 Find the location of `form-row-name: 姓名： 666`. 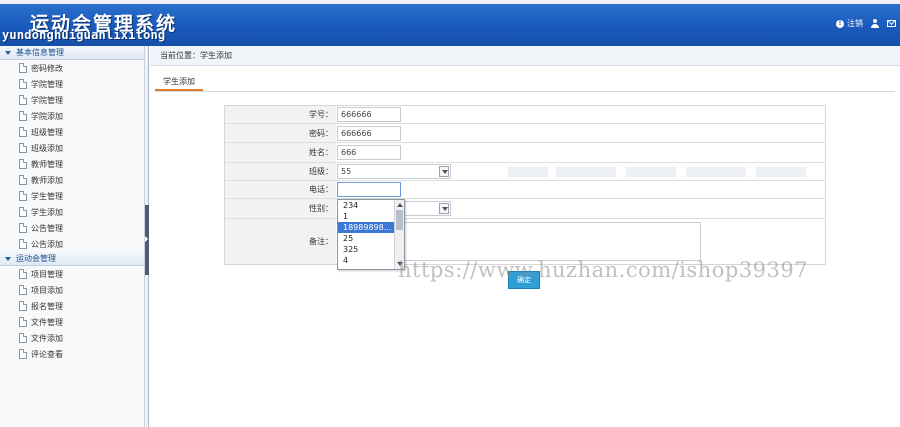

form-row-name: 姓名： 666 is located at coordinates (525, 153).